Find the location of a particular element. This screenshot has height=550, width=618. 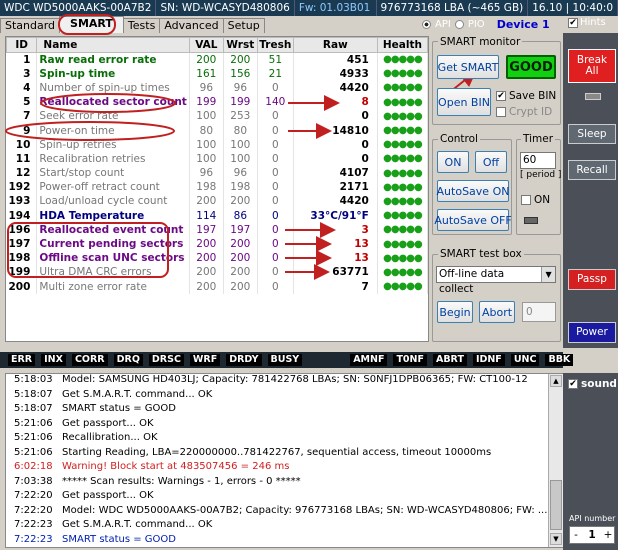

table-row: 3 Spin-up time 161 156 21 4933 ●●●●● is located at coordinates (217, 73).